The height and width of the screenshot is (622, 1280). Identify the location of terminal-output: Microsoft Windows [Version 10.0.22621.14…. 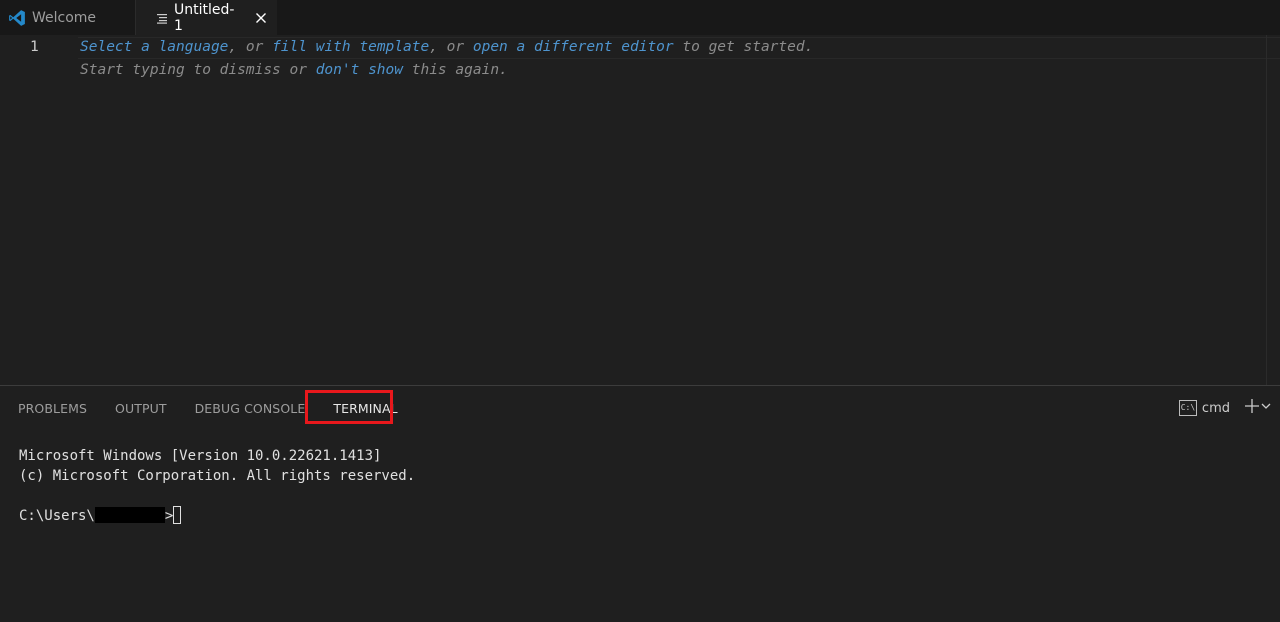
(217, 486).